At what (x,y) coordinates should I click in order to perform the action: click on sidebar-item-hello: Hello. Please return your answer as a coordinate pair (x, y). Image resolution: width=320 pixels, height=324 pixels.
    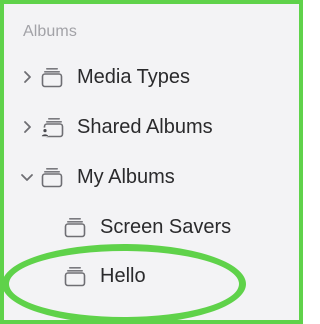
    Looking at the image, I should click on (104, 276).